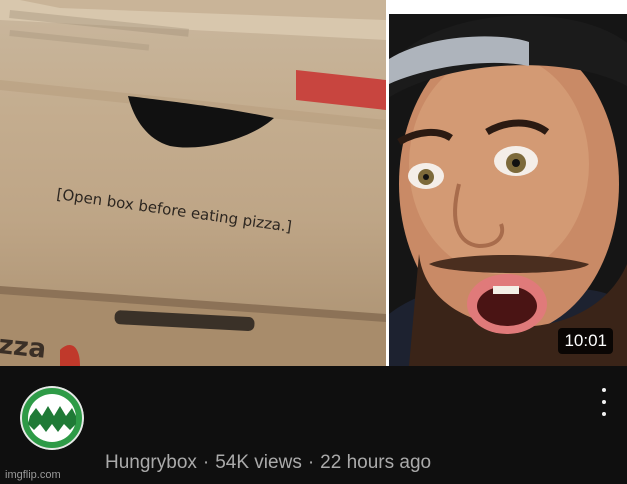  What do you see at coordinates (376, 462) in the screenshot?
I see `upload-age: 22 hours ago` at bounding box center [376, 462].